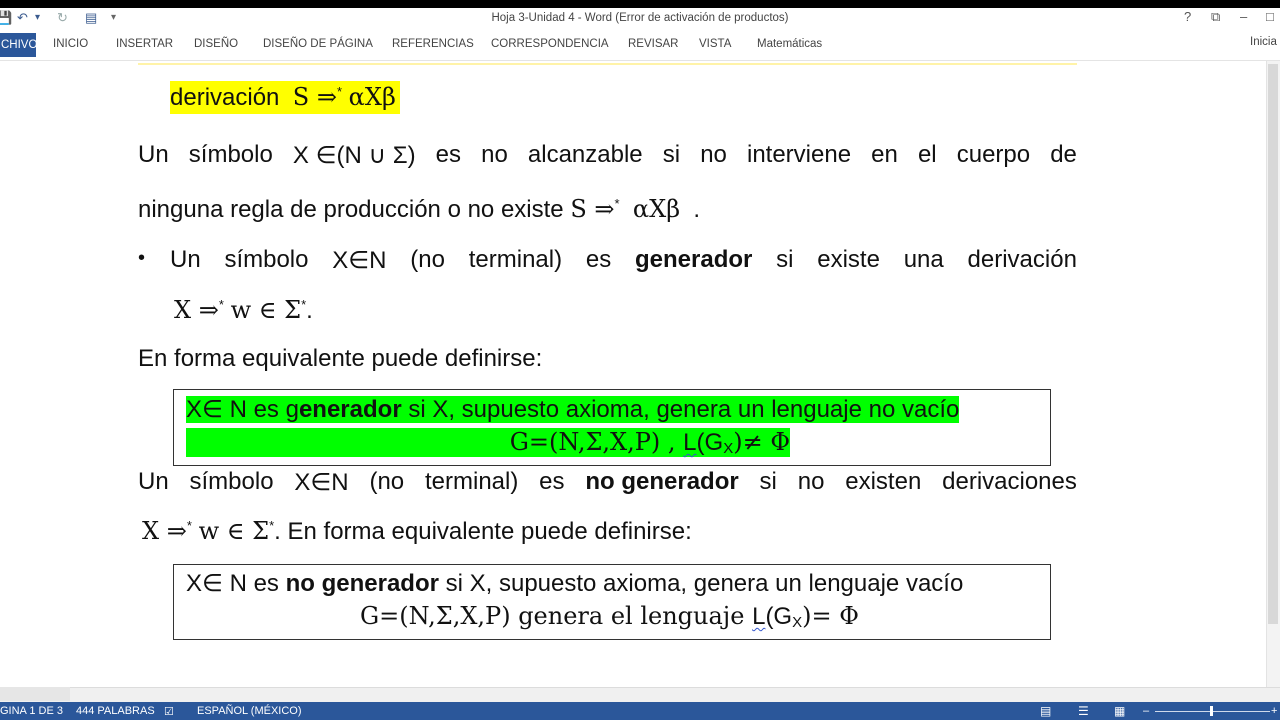 The width and height of the screenshot is (1280, 720). Describe the element at coordinates (1083, 711) in the screenshot. I see `print-layout-icon: ☰` at that location.